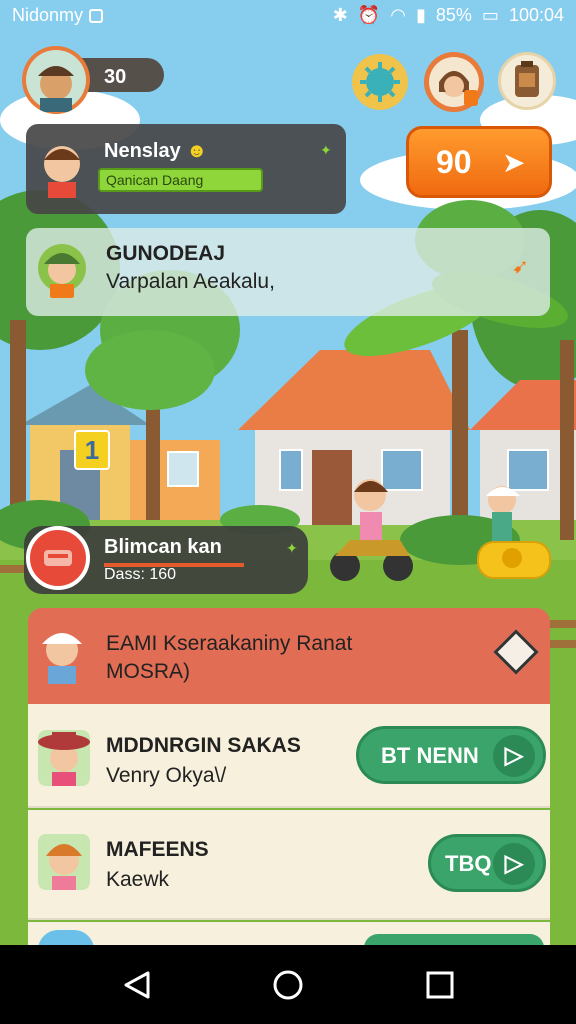  I want to click on virus-graphic, so click(380, 82).